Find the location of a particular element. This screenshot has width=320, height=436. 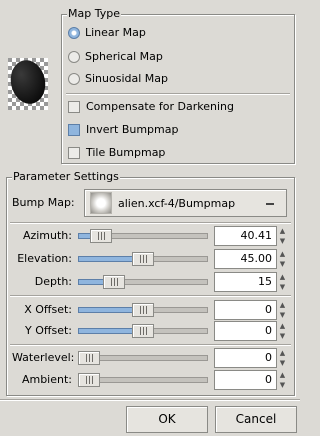

radio-label: Sinuosidal Map is located at coordinates (126, 78).